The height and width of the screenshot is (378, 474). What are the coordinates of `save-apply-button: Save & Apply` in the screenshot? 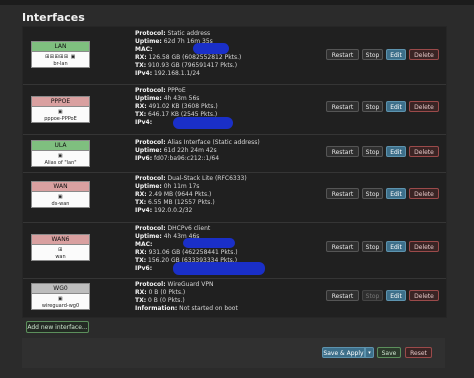 It's located at (343, 352).